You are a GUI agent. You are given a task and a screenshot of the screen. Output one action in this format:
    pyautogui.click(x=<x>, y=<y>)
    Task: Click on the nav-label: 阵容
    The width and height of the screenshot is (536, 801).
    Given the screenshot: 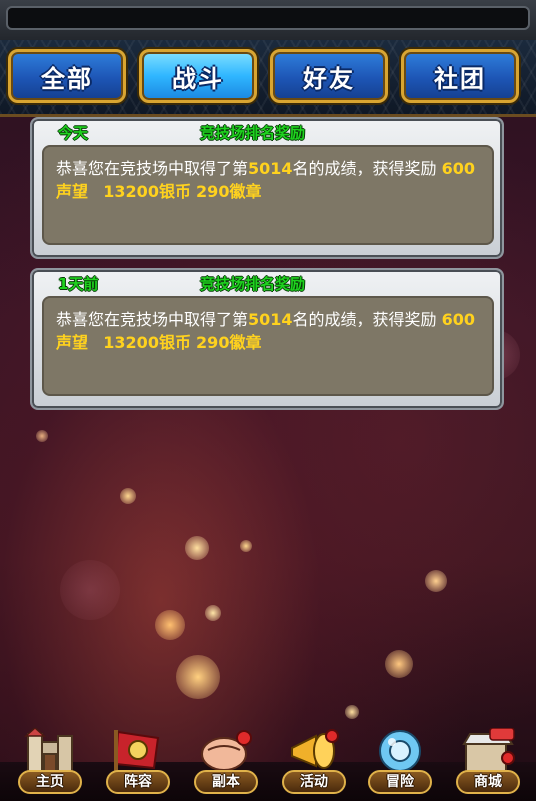 What is the action you would take?
    pyautogui.click(x=138, y=782)
    